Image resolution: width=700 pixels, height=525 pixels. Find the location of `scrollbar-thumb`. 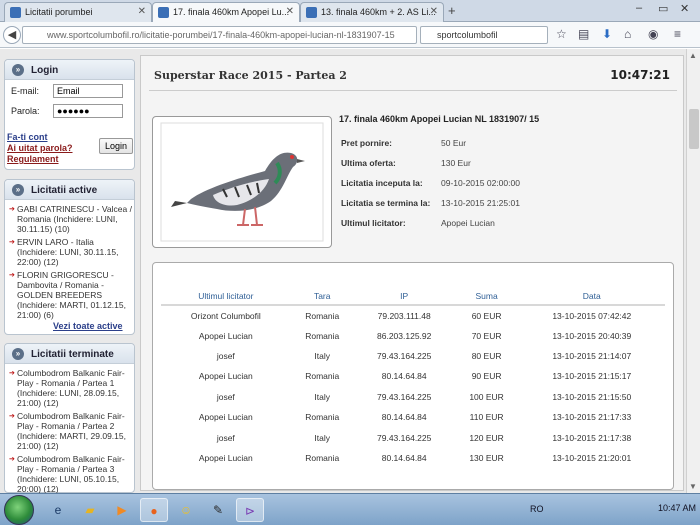

scrollbar-thumb is located at coordinates (694, 129).